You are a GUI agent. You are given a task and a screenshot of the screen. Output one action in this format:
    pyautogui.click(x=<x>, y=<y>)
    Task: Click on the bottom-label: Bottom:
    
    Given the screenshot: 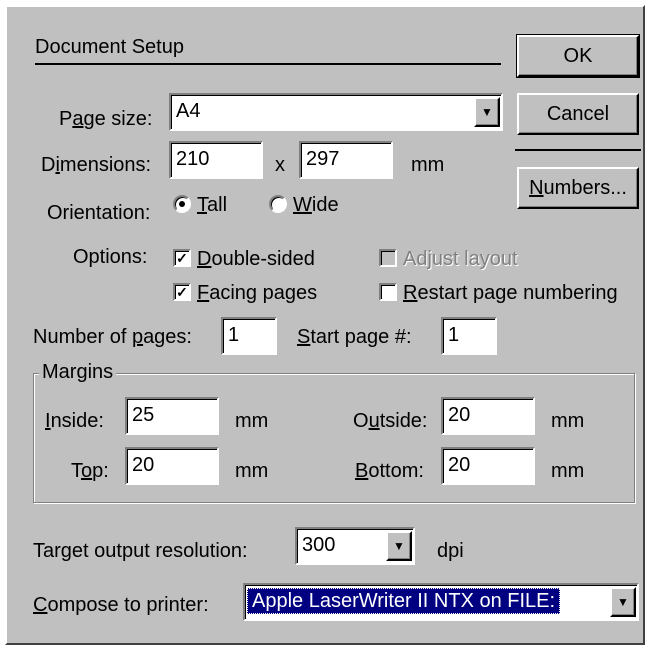 What is the action you would take?
    pyautogui.click(x=389, y=471)
    